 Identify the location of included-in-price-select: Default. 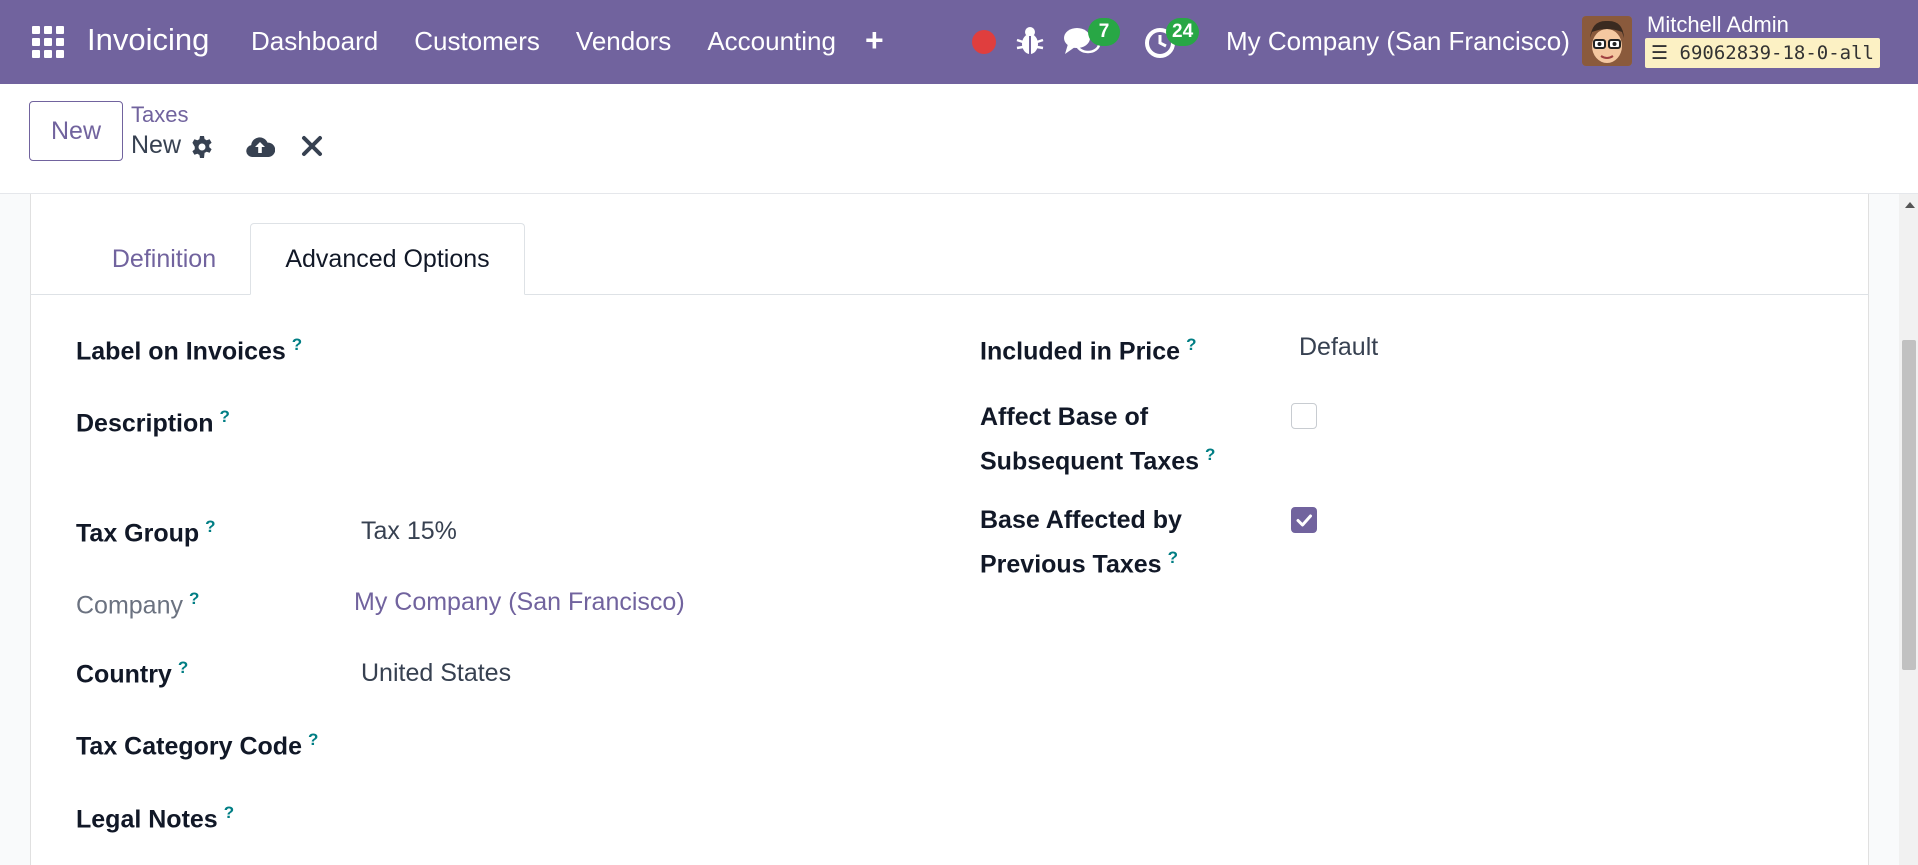
(1338, 347).